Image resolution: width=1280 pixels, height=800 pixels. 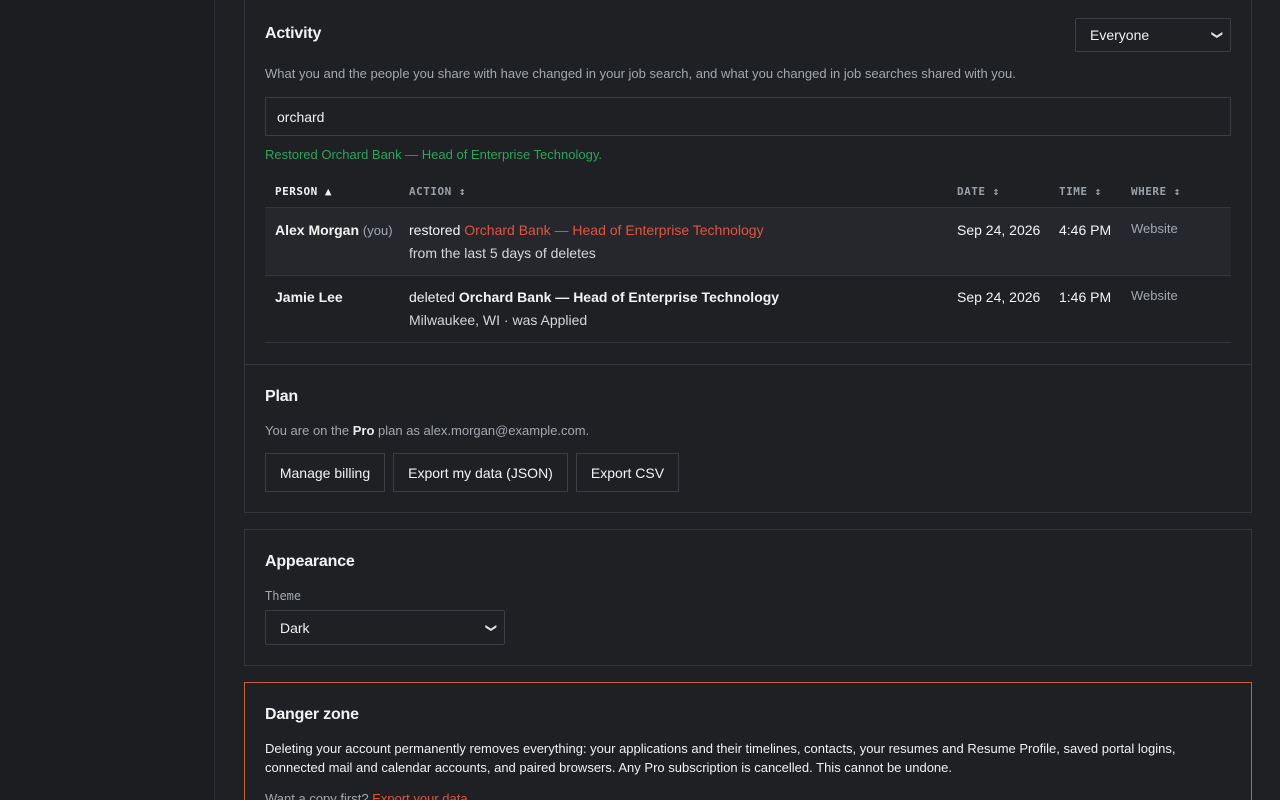 What do you see at coordinates (295, 627) in the screenshot?
I see `theme-value: Dark` at bounding box center [295, 627].